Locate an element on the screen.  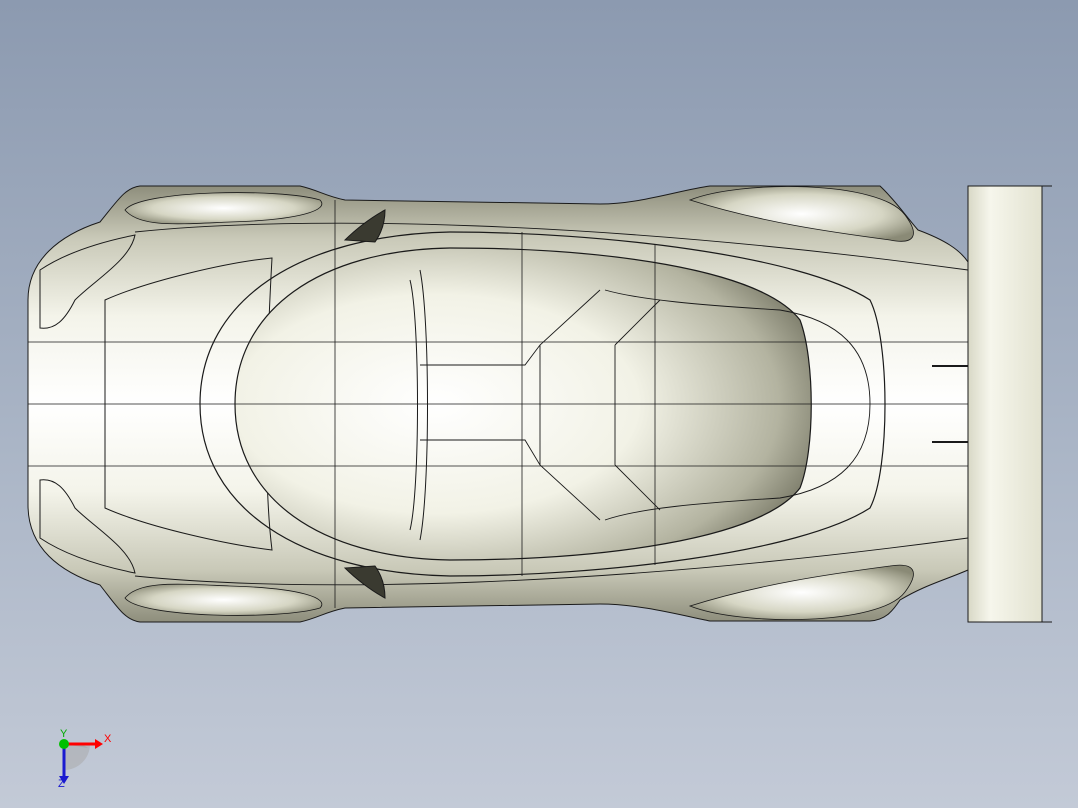
y-axis-label: Y is located at coordinates (64, 734).